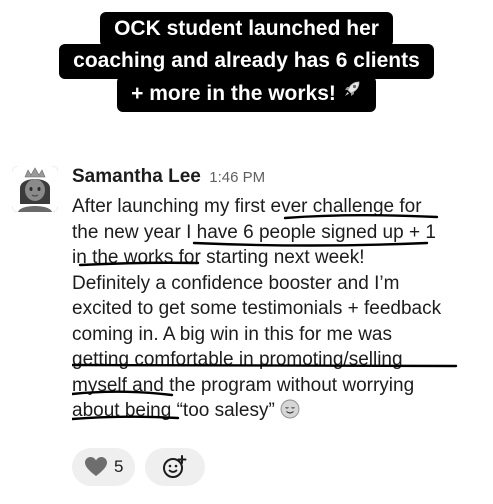 The height and width of the screenshot is (504, 493). What do you see at coordinates (280, 177) in the screenshot?
I see `message-header: Samantha Lee 1:46 PM` at bounding box center [280, 177].